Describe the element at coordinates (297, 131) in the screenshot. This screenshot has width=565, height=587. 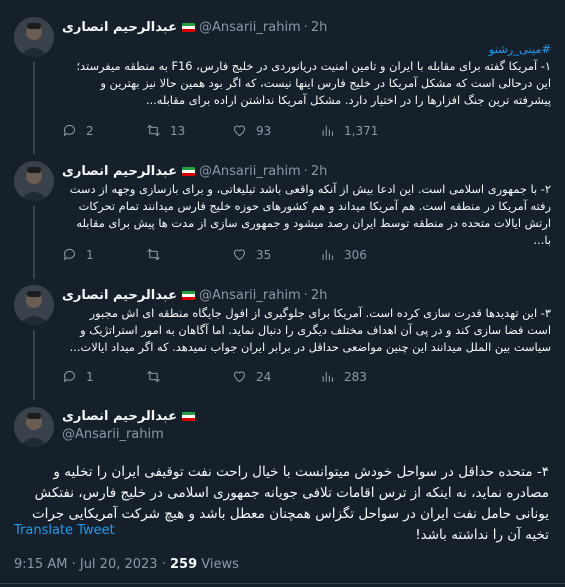
I see `tweet-actions: 2 13 93 1,371` at that location.